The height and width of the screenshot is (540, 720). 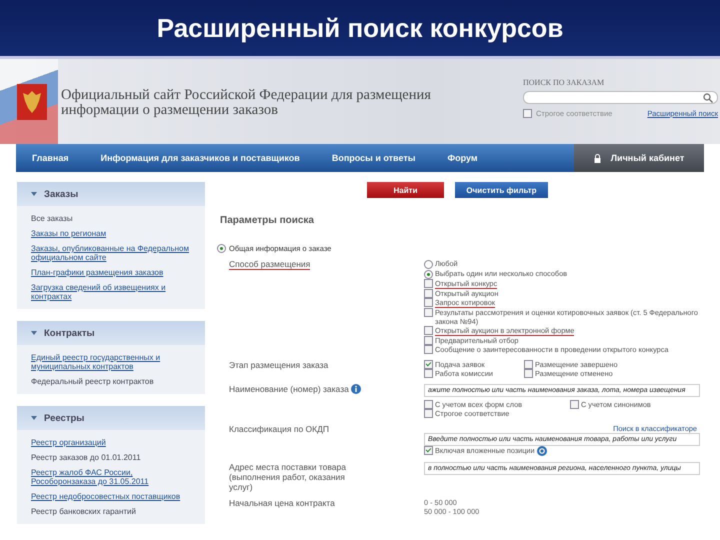 I want to click on sidebar-link: Федеральный реестр контрактов, so click(x=115, y=381).